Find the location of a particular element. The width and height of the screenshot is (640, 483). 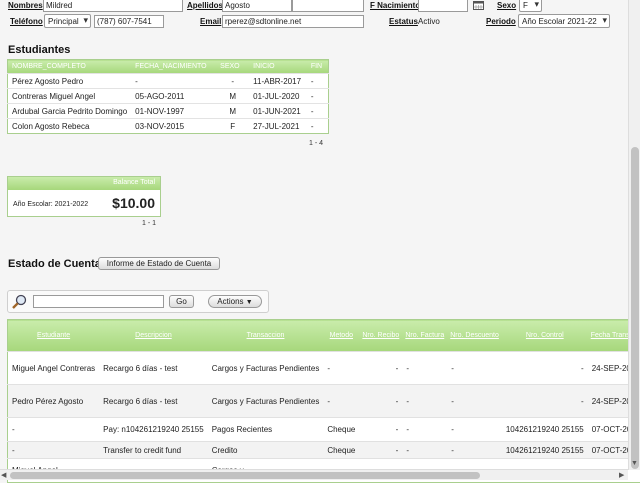

estatus-value: Activo is located at coordinates (429, 21).